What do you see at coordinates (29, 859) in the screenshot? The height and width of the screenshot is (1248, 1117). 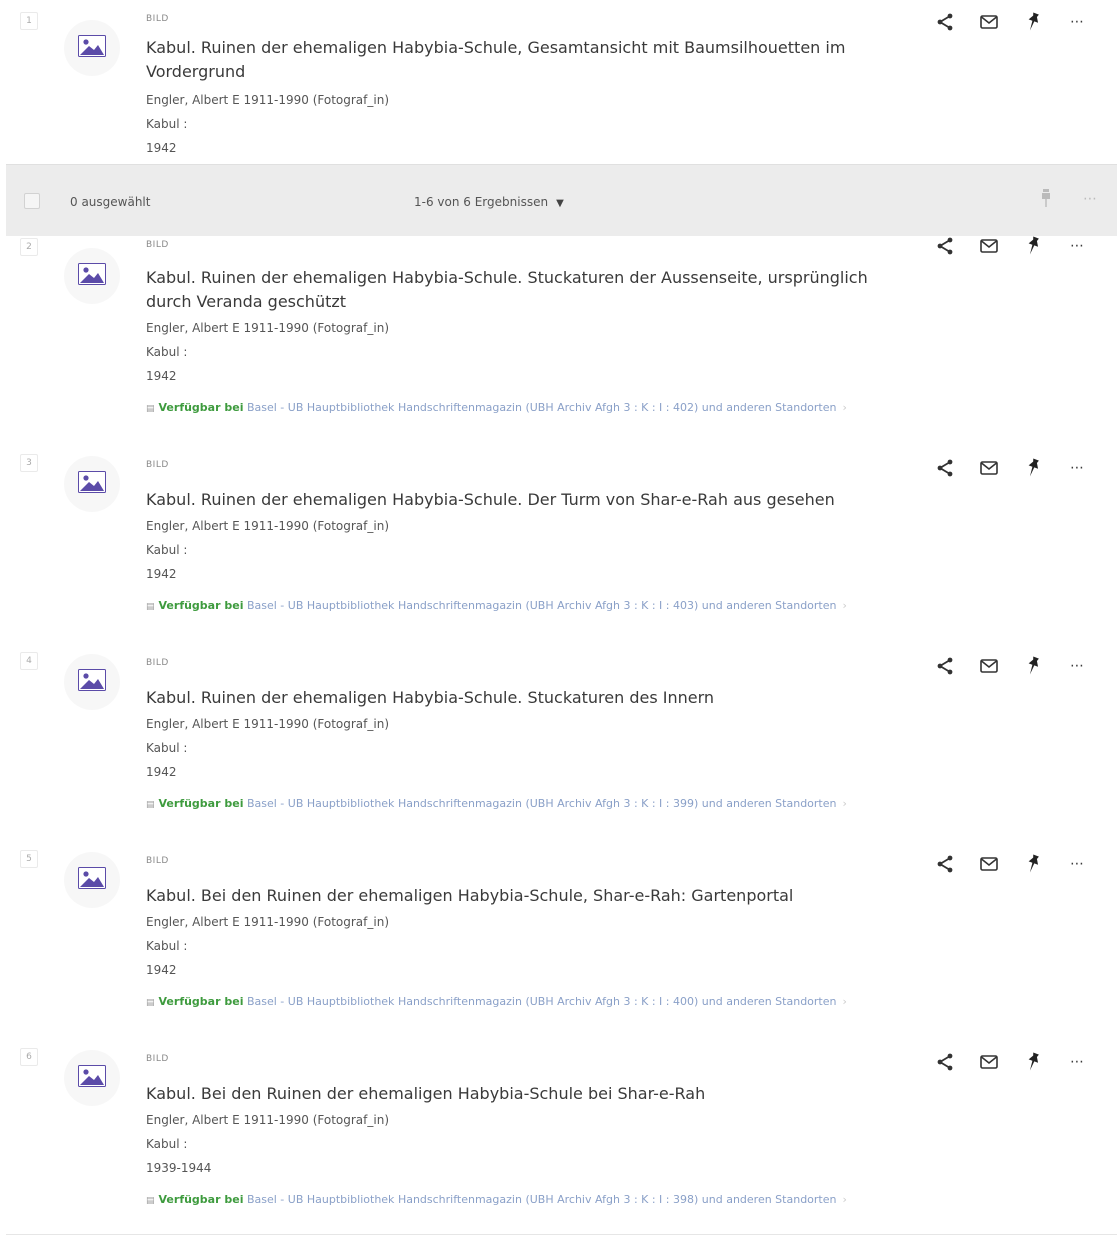 I see `record-select-checkbox: 5` at bounding box center [29, 859].